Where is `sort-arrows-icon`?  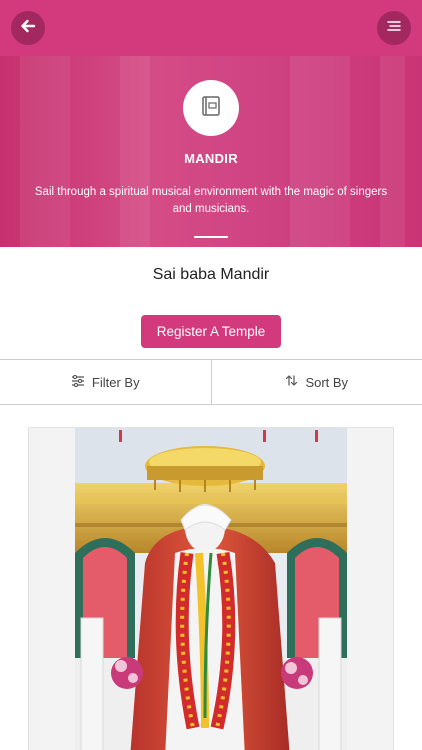 sort-arrows-icon is located at coordinates (291, 382).